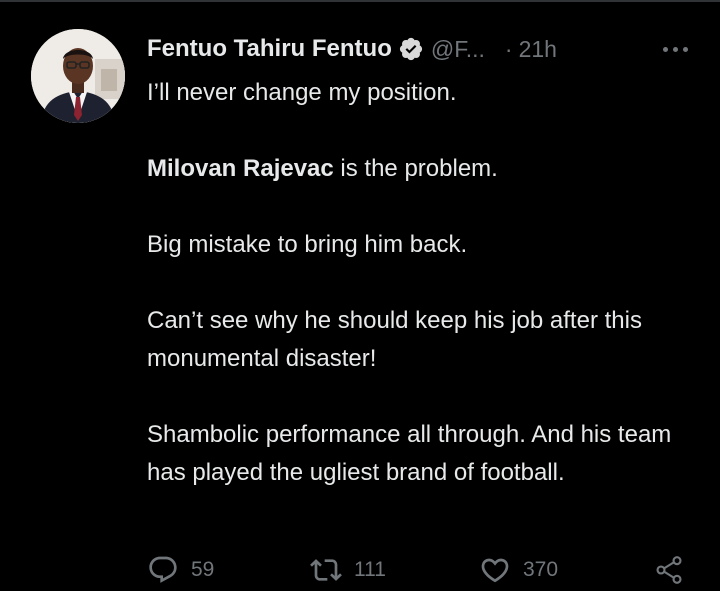 The width and height of the screenshot is (720, 591). Describe the element at coordinates (163, 569) in the screenshot. I see `reply-icon` at that location.